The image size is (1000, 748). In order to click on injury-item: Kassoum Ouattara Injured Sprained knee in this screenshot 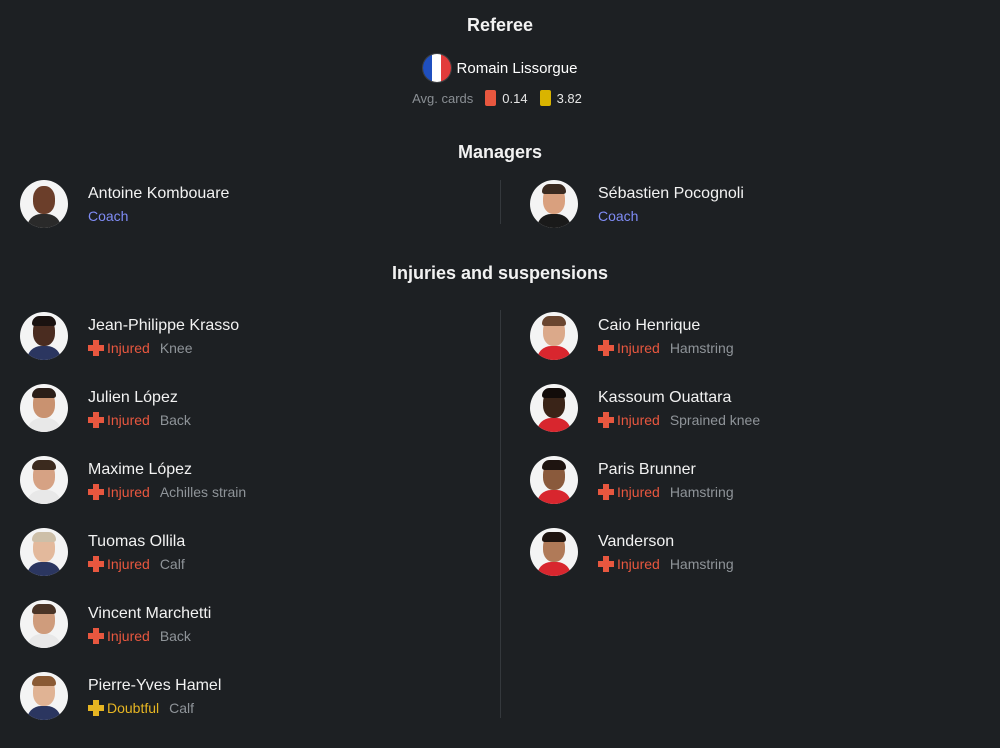, I will do `click(750, 408)`.